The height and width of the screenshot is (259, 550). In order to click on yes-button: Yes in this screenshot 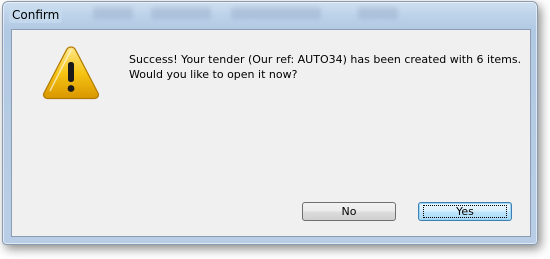, I will do `click(465, 211)`.